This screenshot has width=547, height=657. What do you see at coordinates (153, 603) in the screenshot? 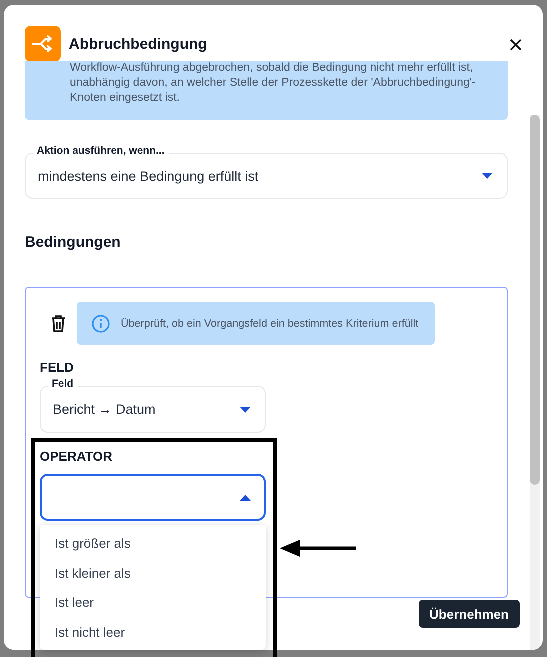
I see `dropdown-option: Ist leer` at bounding box center [153, 603].